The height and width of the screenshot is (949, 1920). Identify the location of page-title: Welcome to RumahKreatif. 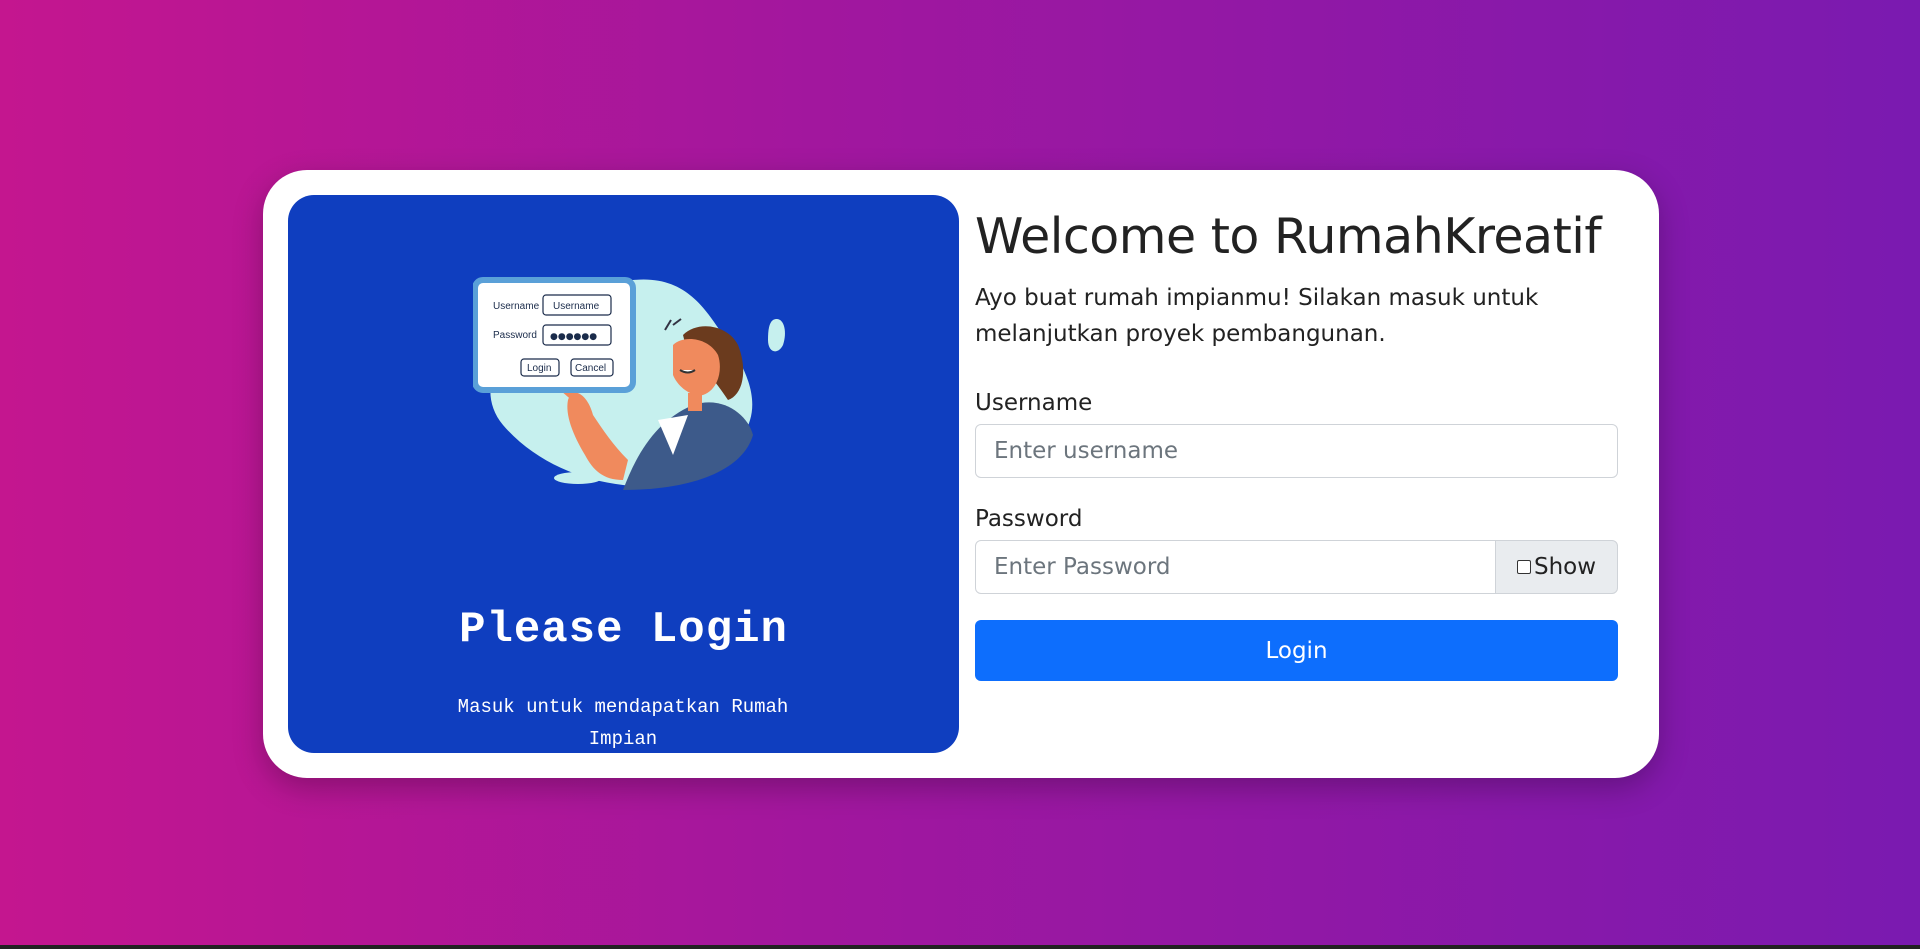
(1288, 236).